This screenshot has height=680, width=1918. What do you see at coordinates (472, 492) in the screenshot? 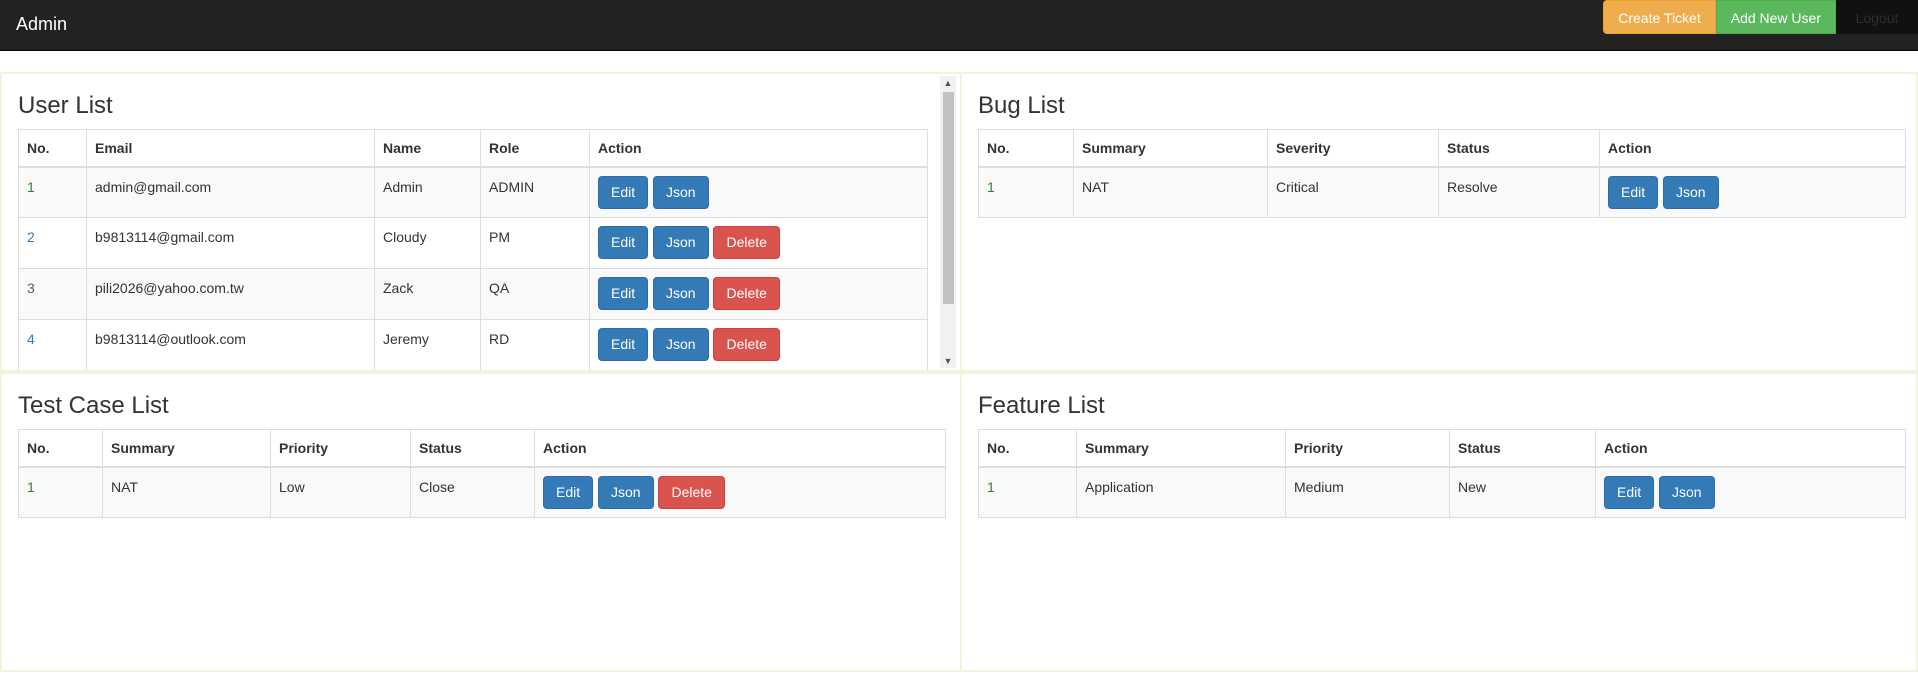
I see `row-status: Close` at bounding box center [472, 492].